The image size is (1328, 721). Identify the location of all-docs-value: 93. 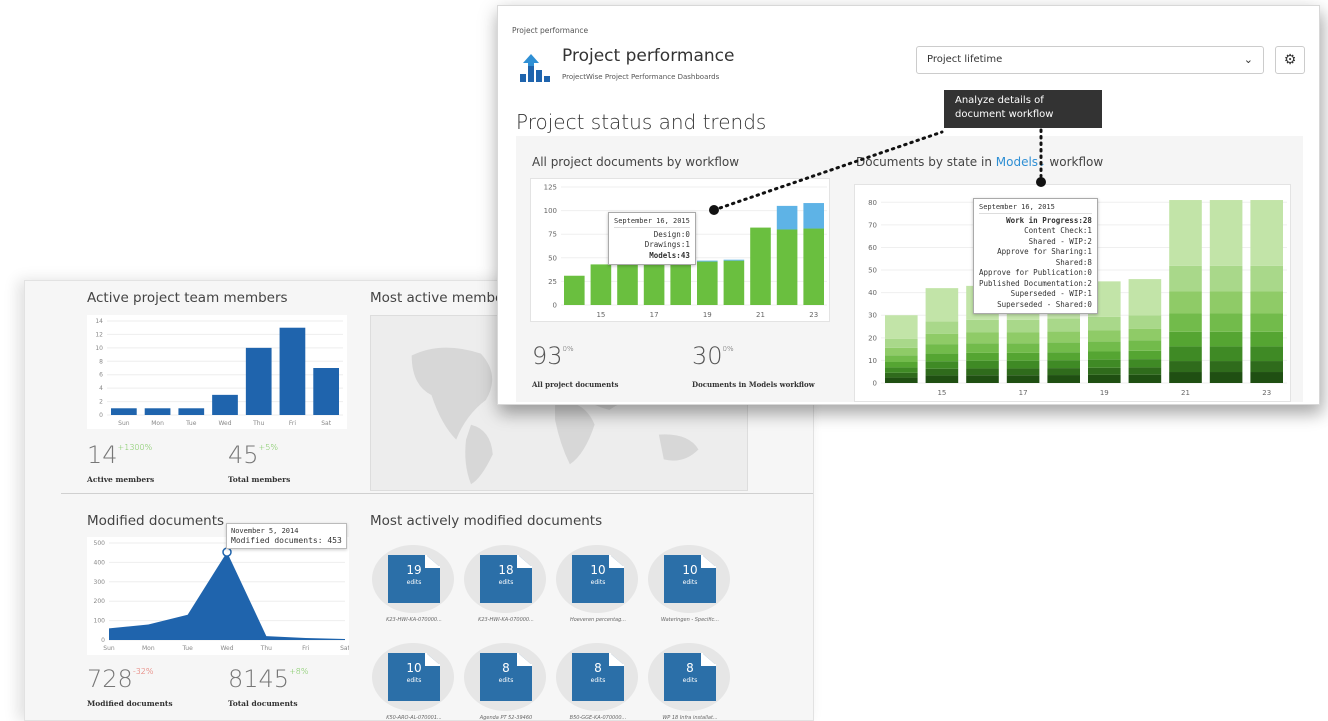
(547, 356).